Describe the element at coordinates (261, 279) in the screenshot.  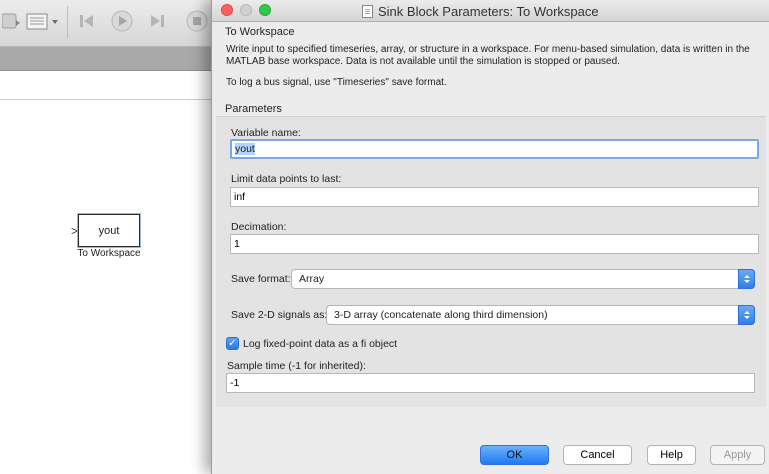
I see `save-format-label: Save format:` at that location.